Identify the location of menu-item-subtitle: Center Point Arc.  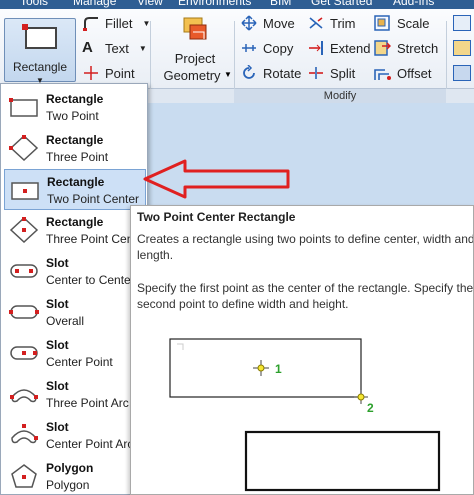
(90, 444).